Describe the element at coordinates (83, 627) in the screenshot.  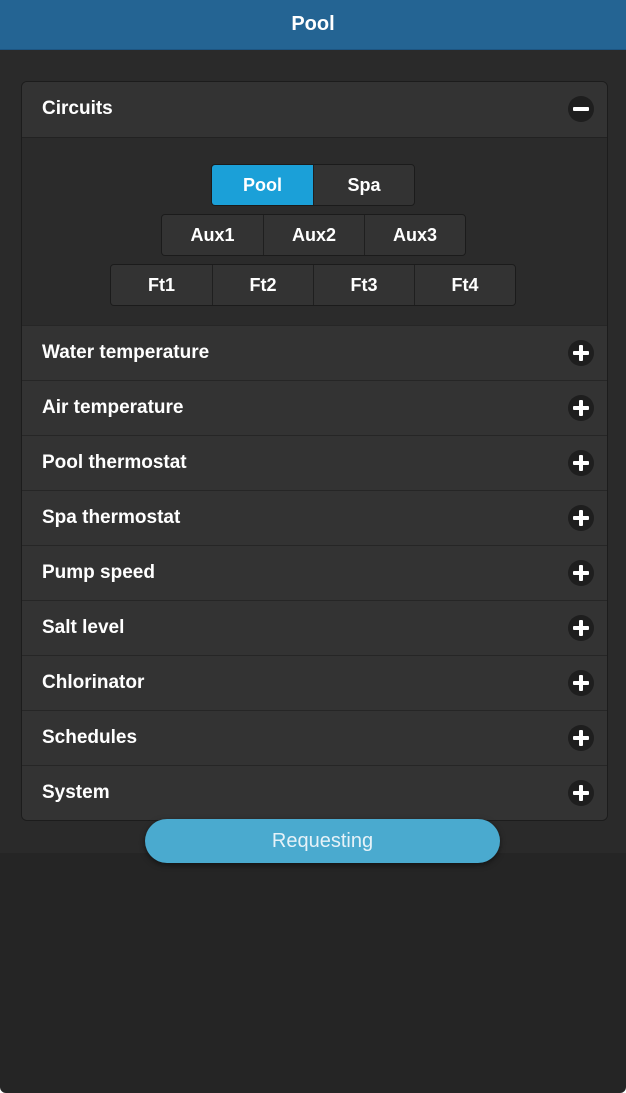
I see `section-title: Salt level` at that location.